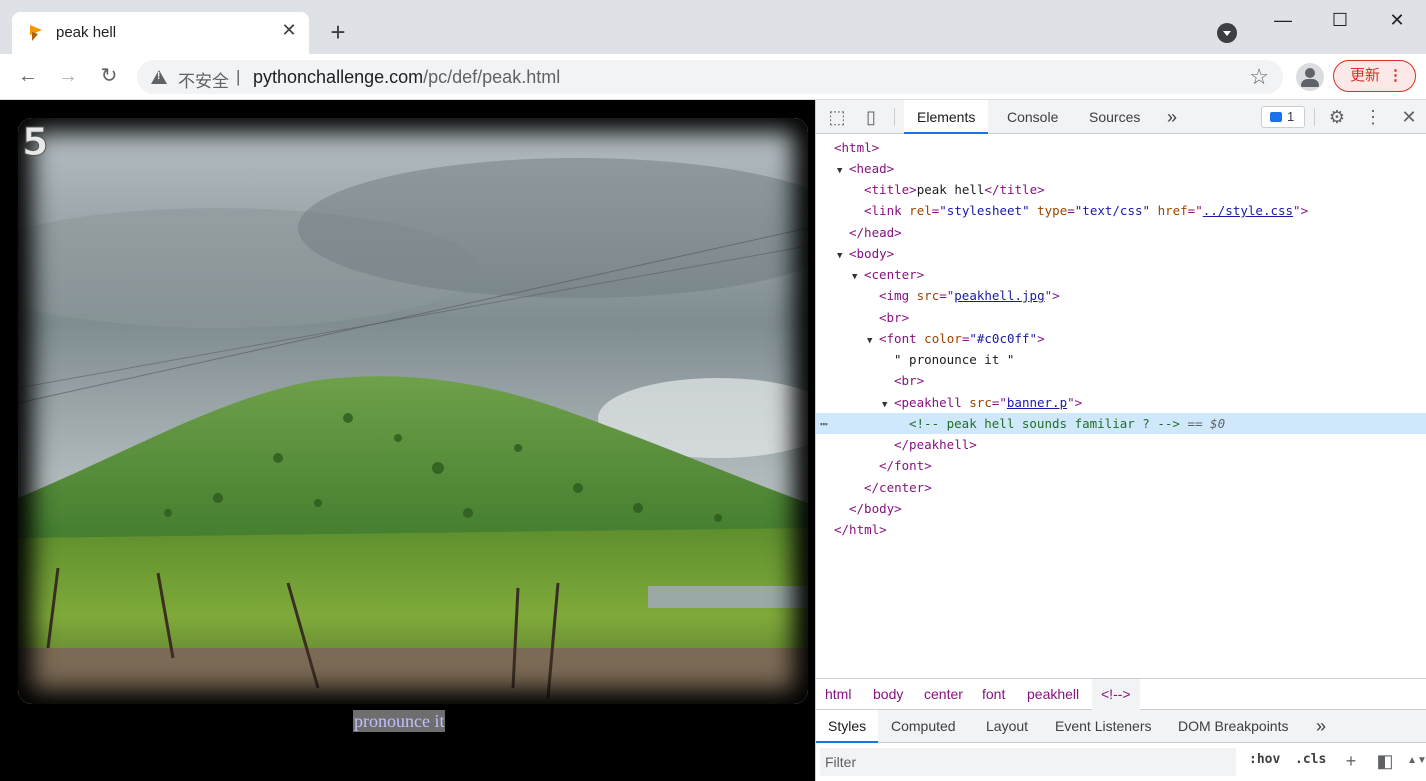  Describe the element at coordinates (943, 694) in the screenshot. I see `breadcrumb-center: center` at that location.